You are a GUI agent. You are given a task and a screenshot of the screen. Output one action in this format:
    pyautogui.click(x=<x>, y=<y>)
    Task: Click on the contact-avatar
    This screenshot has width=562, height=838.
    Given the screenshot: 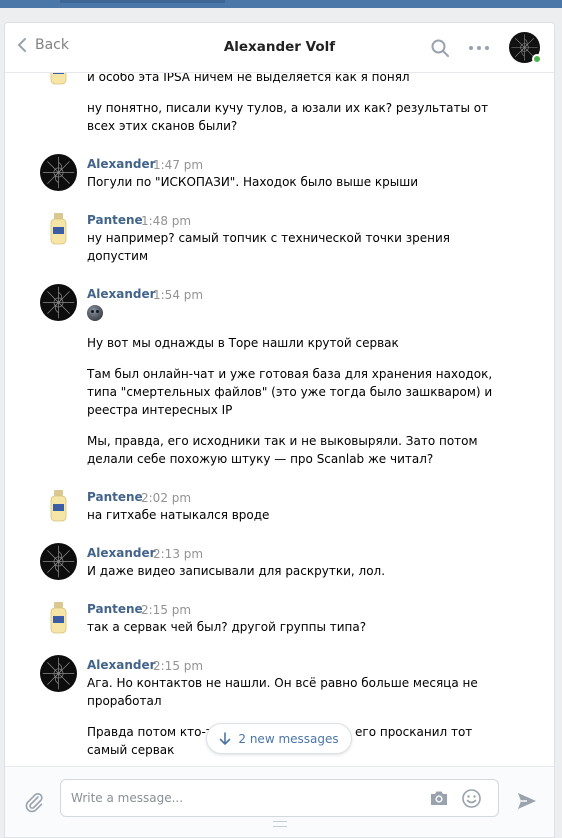 What is the action you would take?
    pyautogui.click(x=525, y=48)
    